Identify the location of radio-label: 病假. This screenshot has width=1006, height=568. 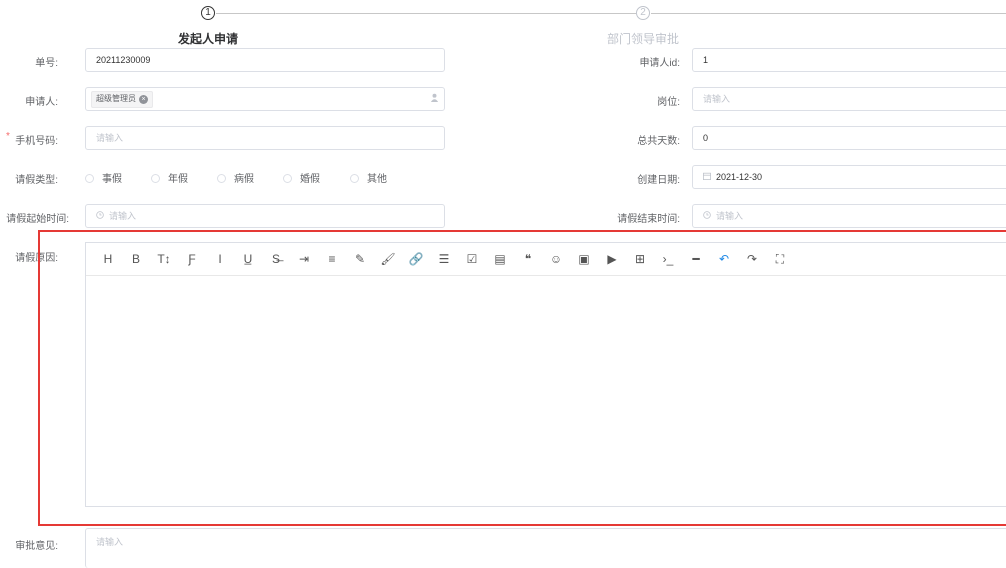
(244, 179).